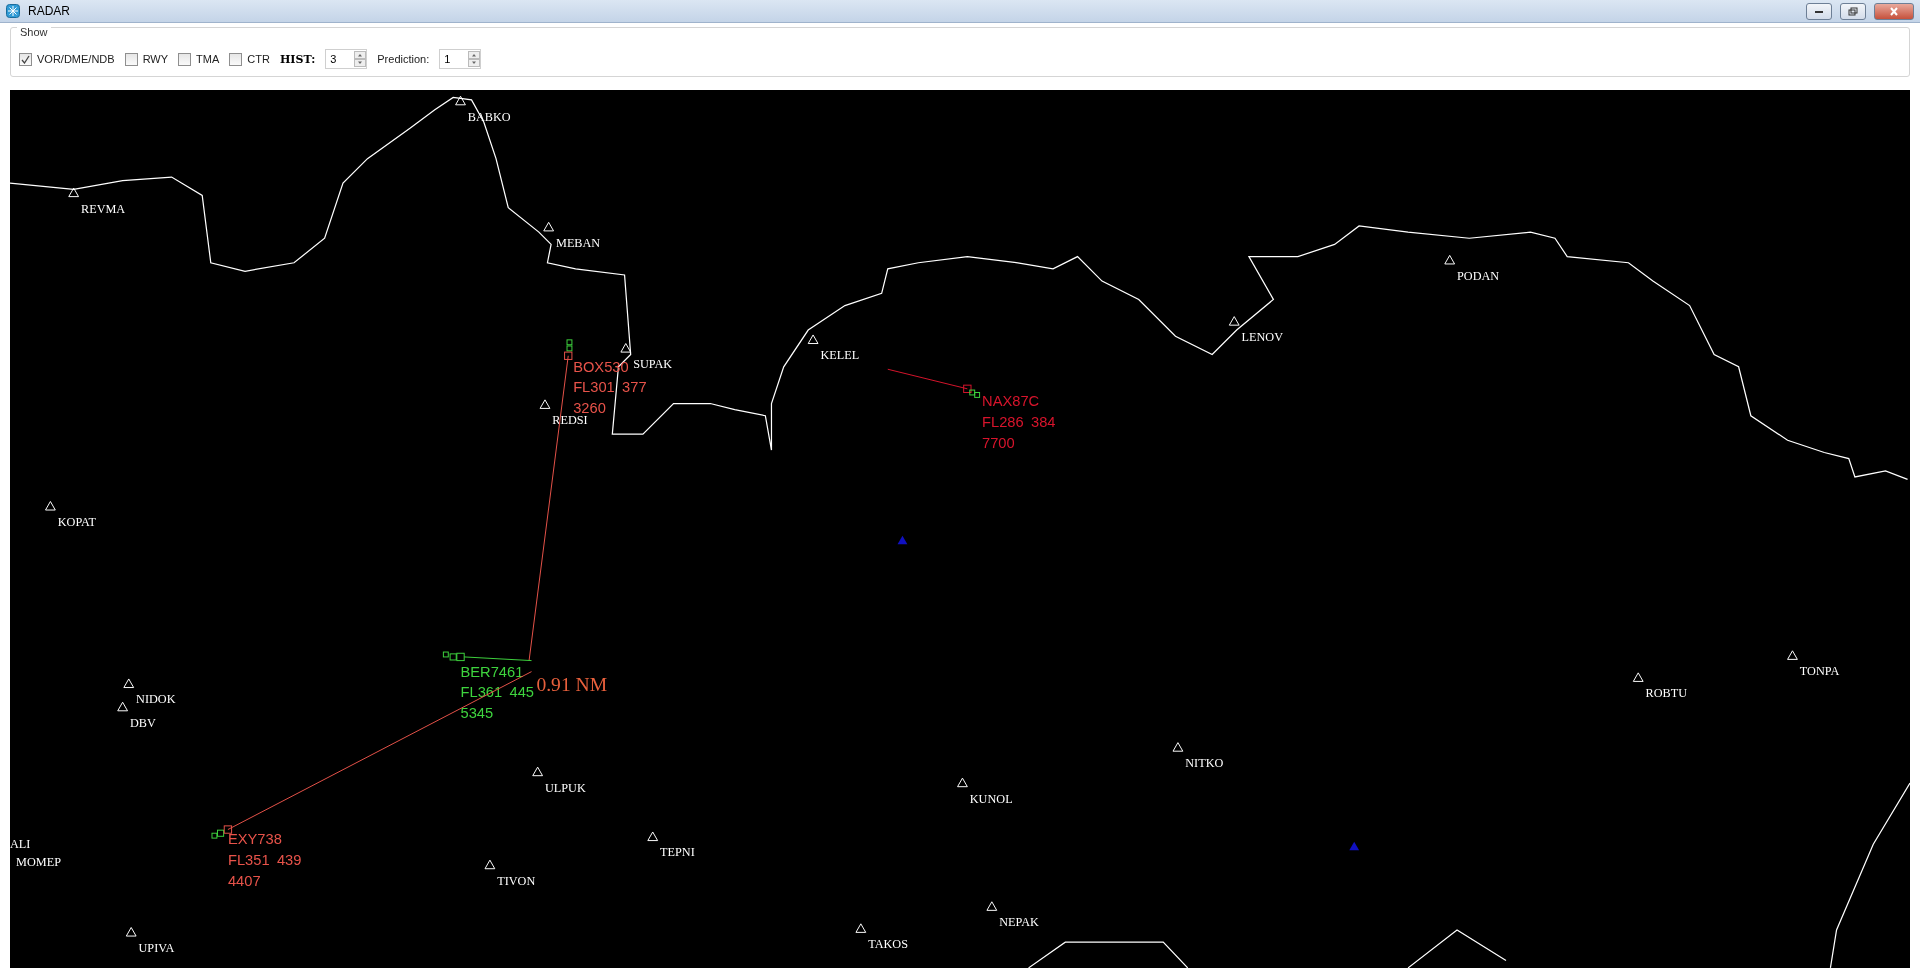  Describe the element at coordinates (1666, 693) in the screenshot. I see `waypoint-label: ROBTU` at that location.